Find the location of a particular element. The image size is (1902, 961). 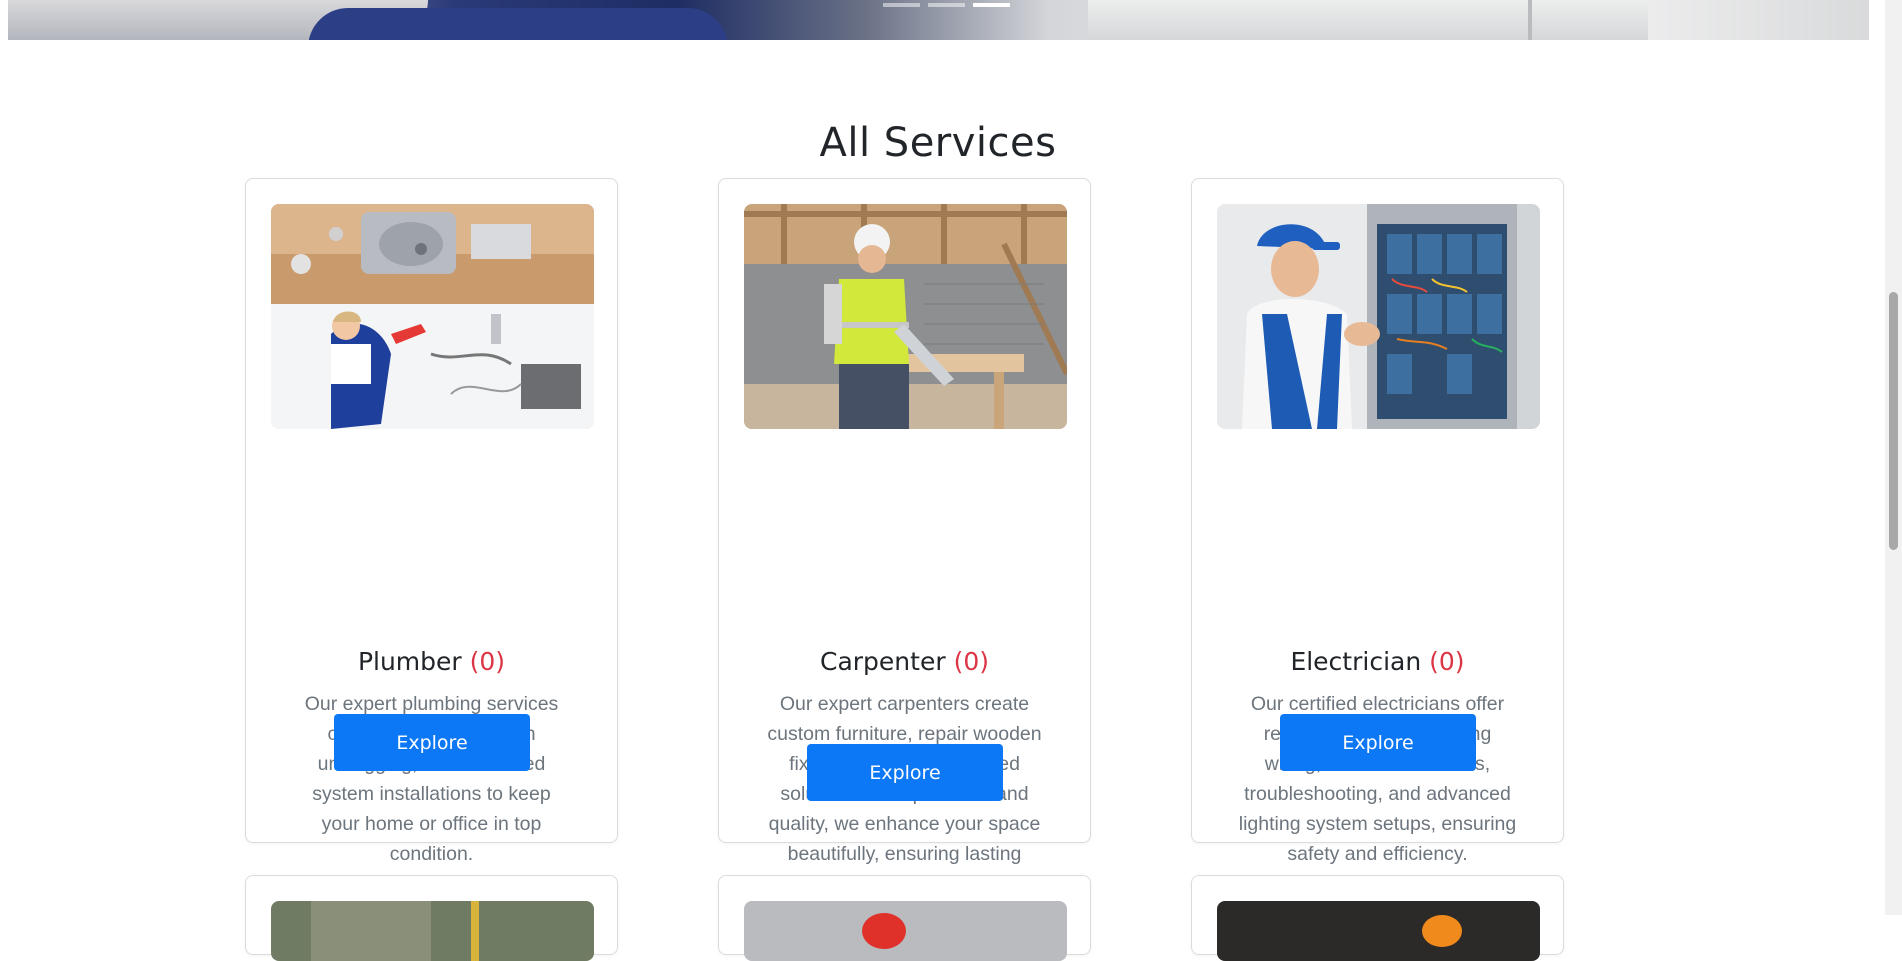

carousel-indicators is located at coordinates (946, 5).